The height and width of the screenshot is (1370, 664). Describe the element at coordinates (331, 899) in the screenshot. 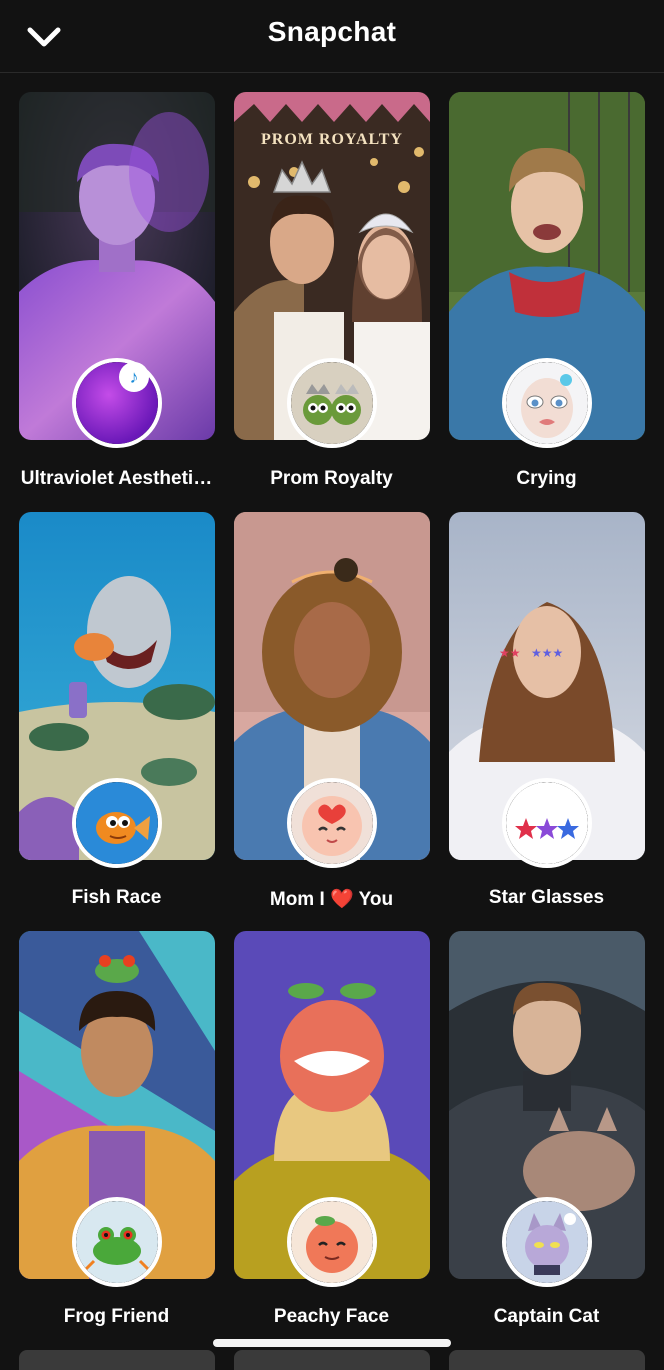

I see `lens-label: Mom I ❤️ You` at that location.